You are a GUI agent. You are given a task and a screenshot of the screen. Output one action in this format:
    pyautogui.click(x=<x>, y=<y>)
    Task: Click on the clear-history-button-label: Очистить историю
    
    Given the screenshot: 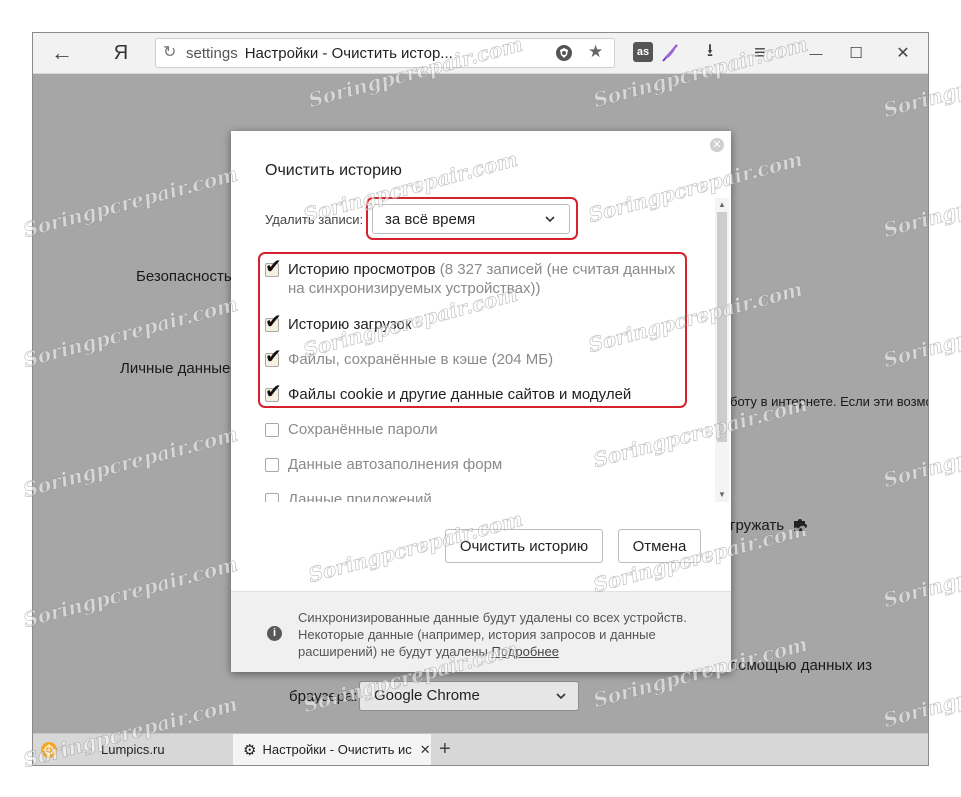 What is the action you would take?
    pyautogui.click(x=524, y=546)
    